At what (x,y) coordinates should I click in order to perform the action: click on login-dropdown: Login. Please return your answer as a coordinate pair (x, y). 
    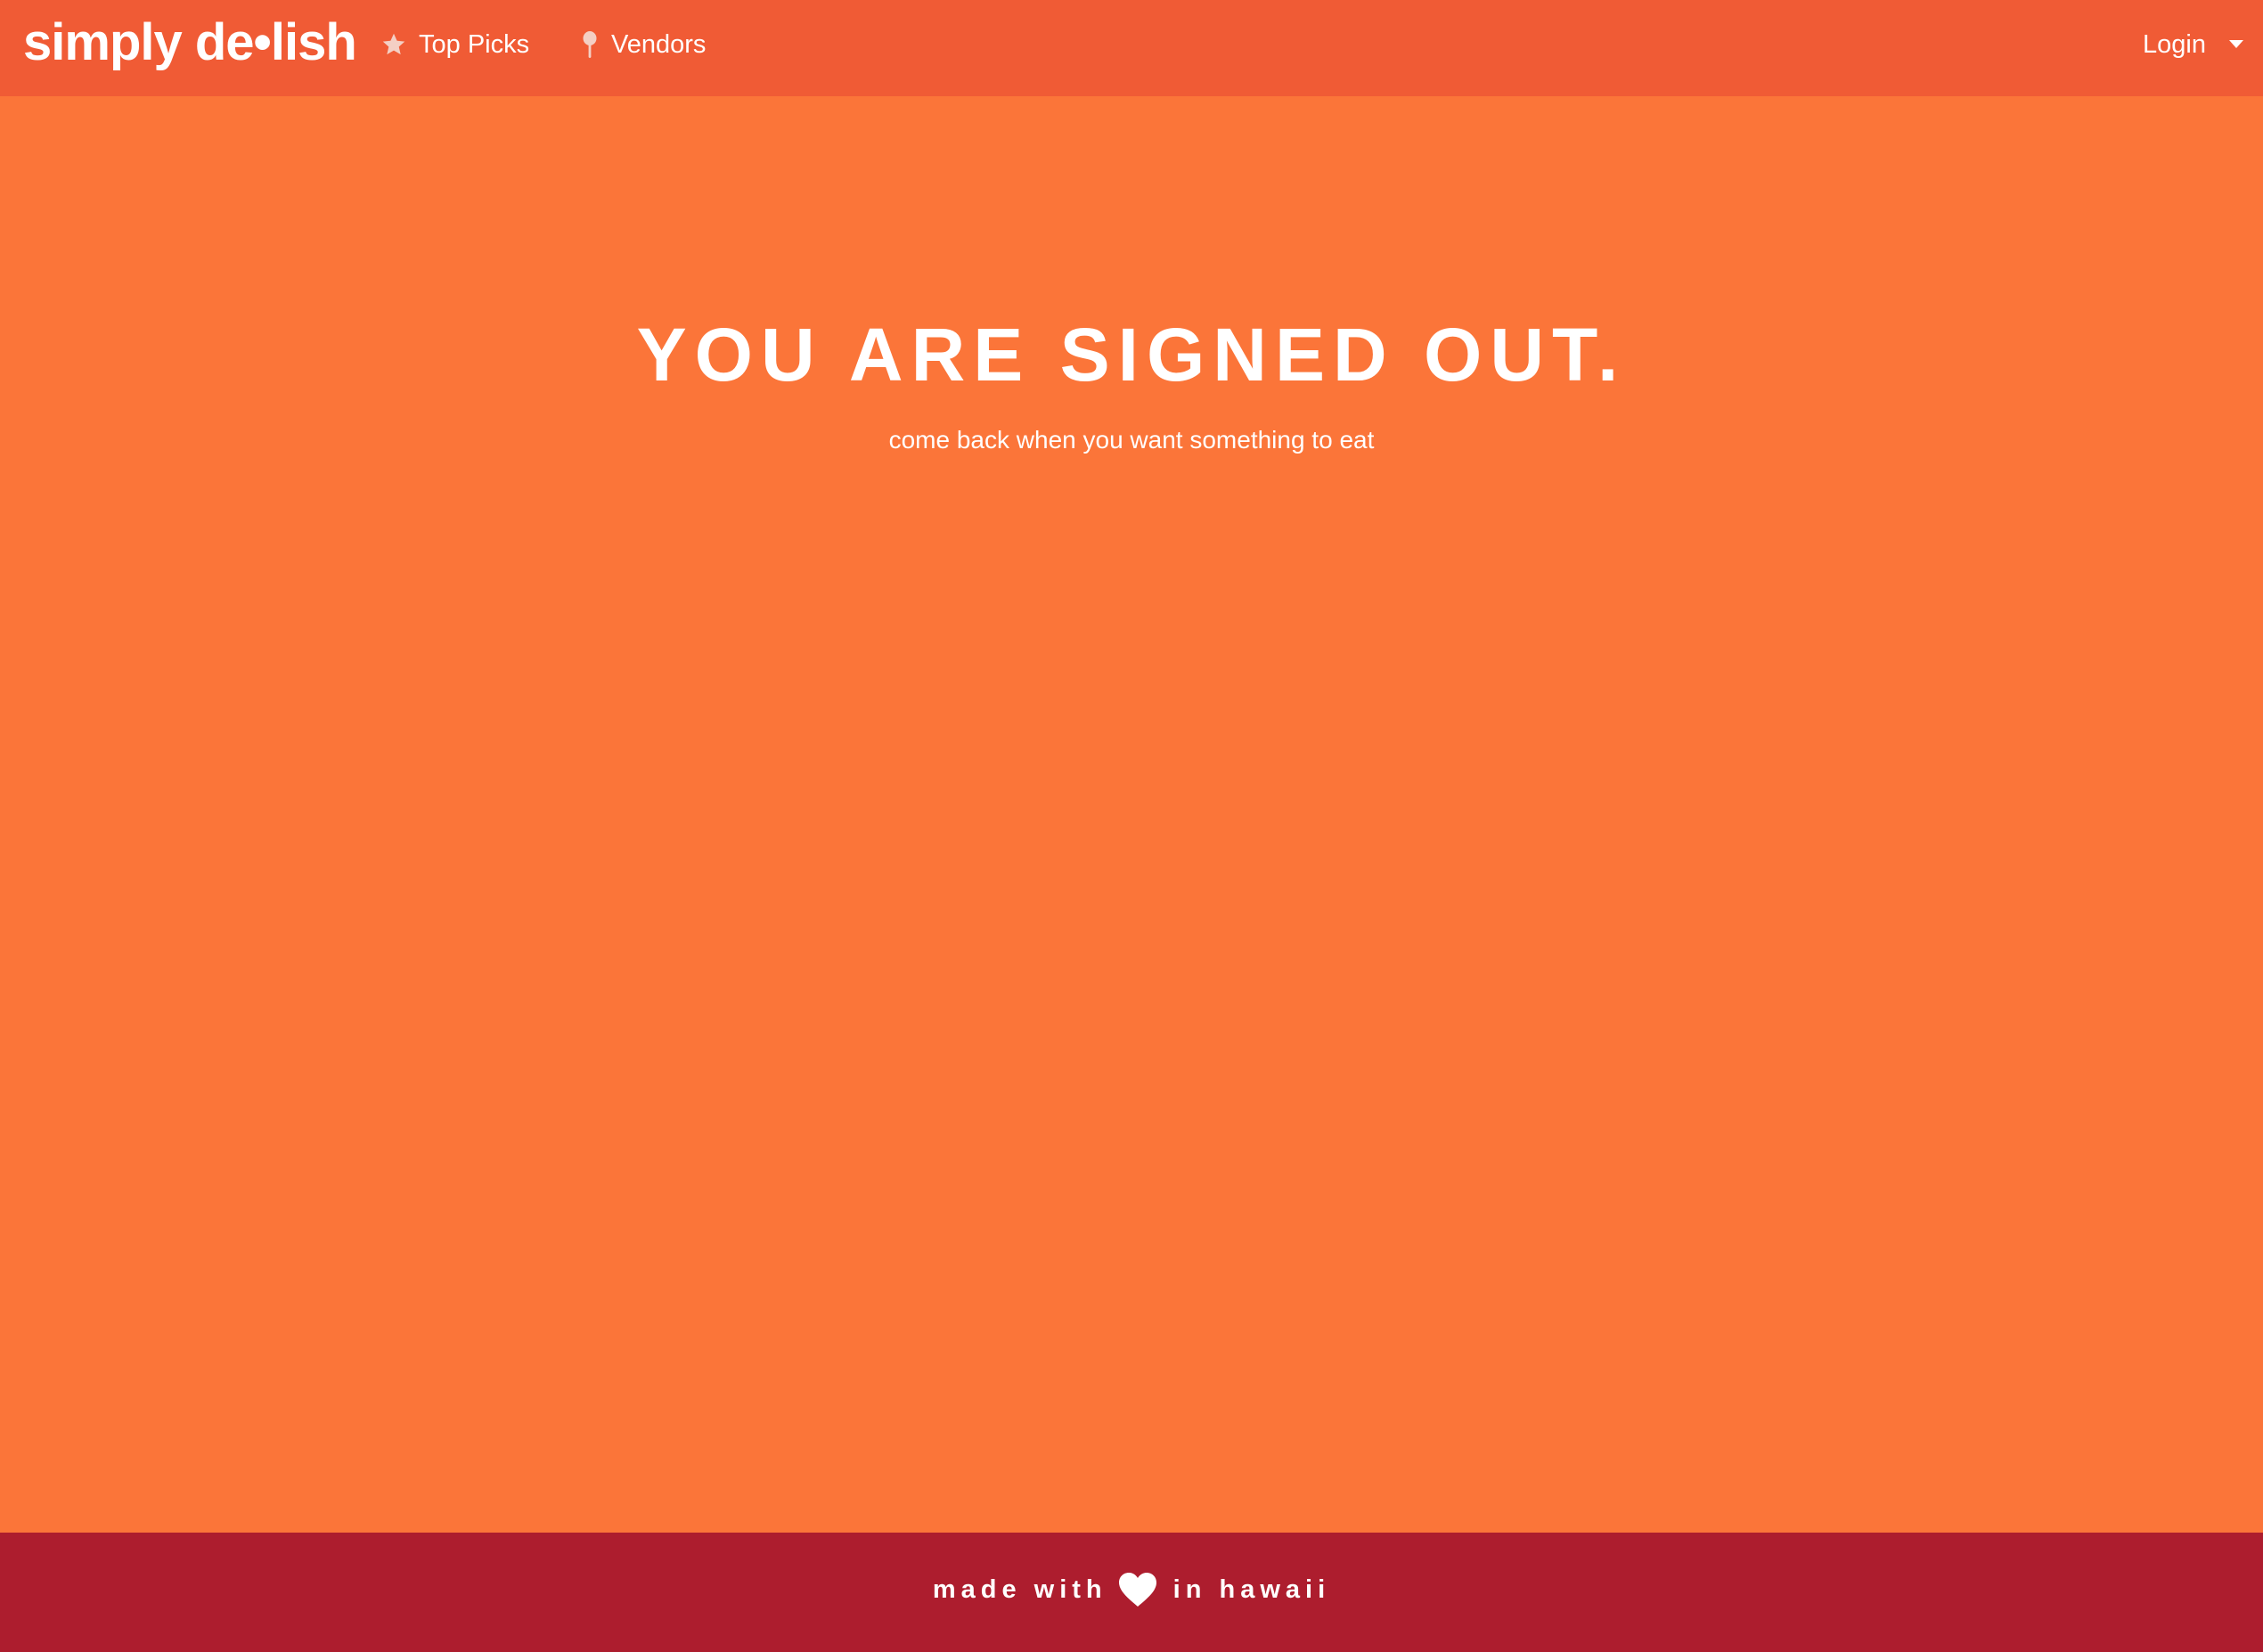
    Looking at the image, I should click on (2193, 45).